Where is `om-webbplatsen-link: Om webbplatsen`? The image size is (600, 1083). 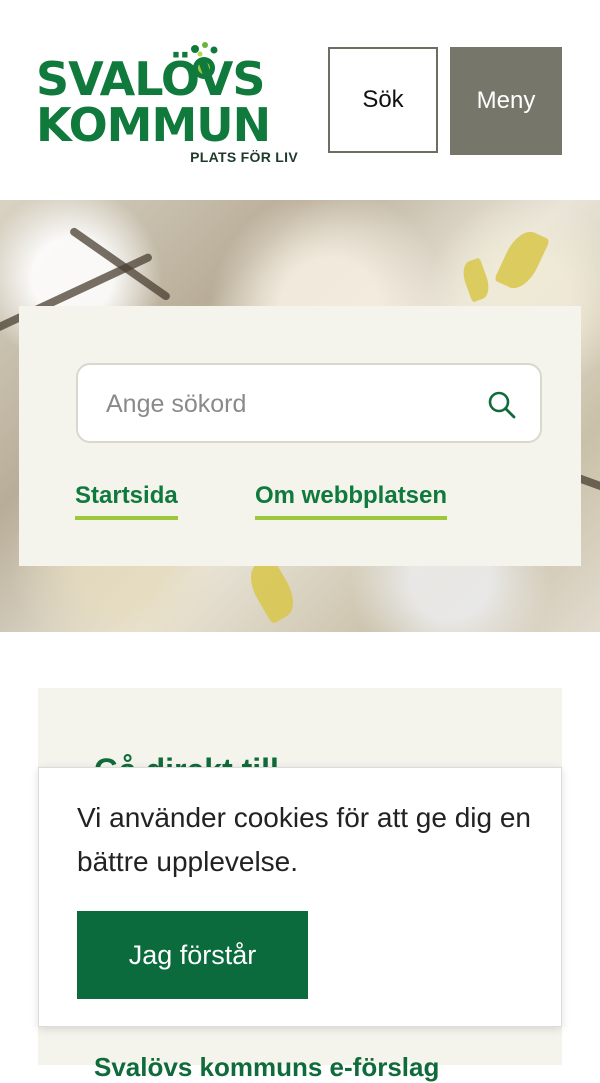 om-webbplatsen-link: Om webbplatsen is located at coordinates (351, 501).